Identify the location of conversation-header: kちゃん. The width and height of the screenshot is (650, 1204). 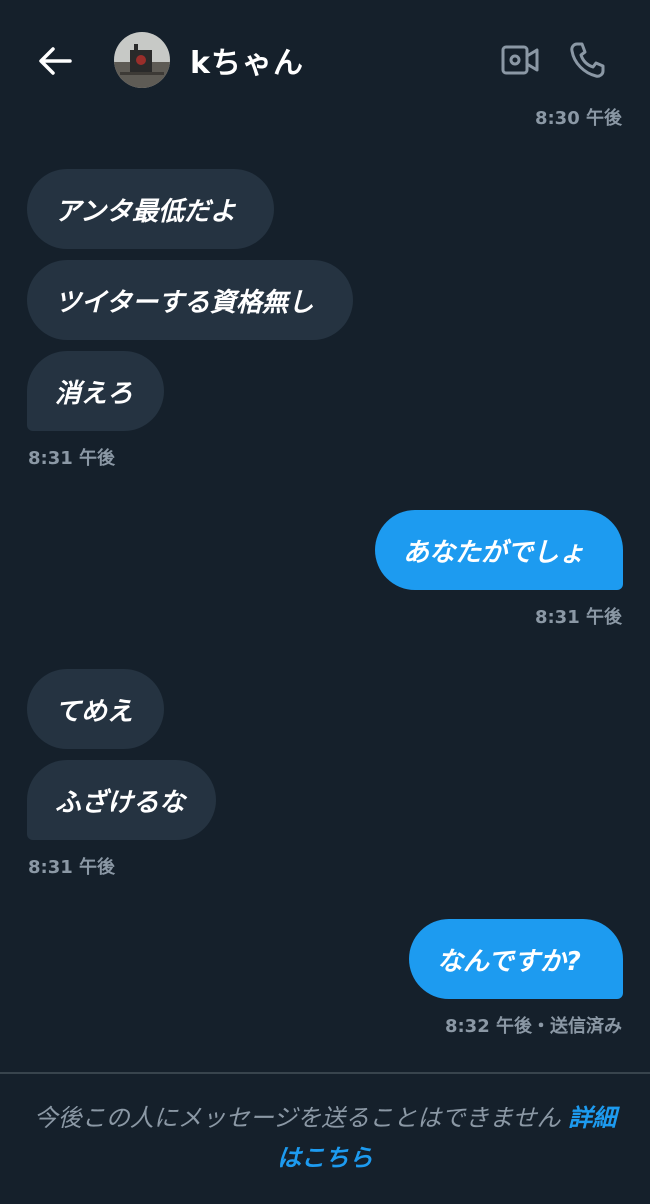
(325, 60).